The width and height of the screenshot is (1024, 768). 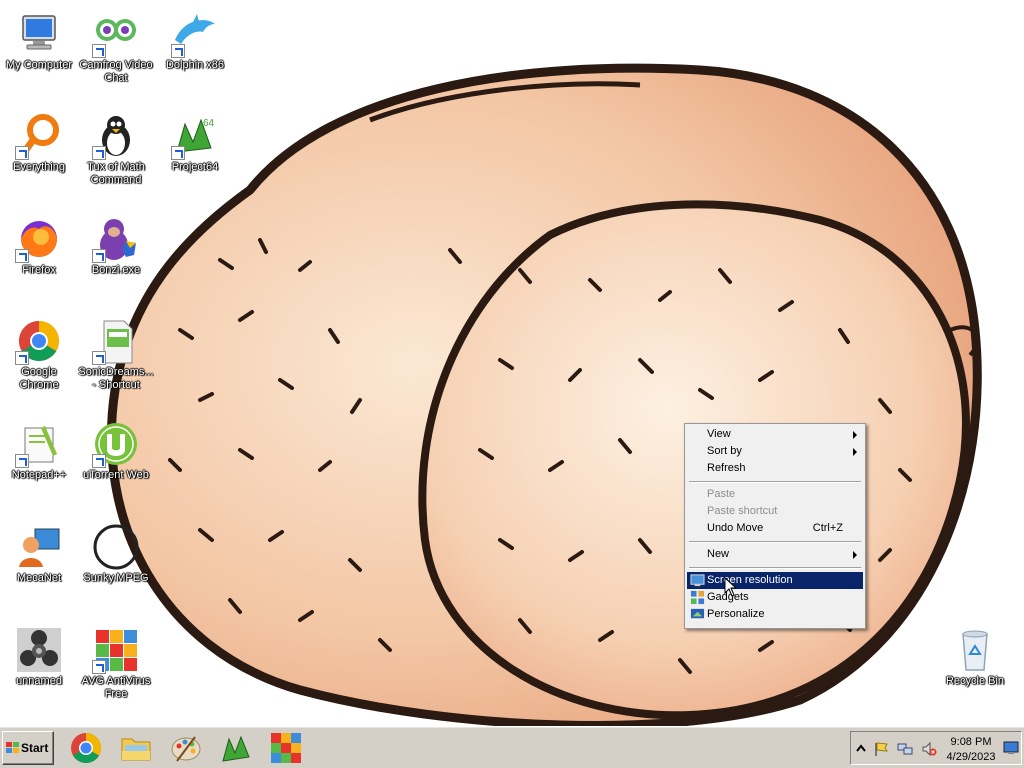 I want to click on volume-muted-icon, so click(x=929, y=749).